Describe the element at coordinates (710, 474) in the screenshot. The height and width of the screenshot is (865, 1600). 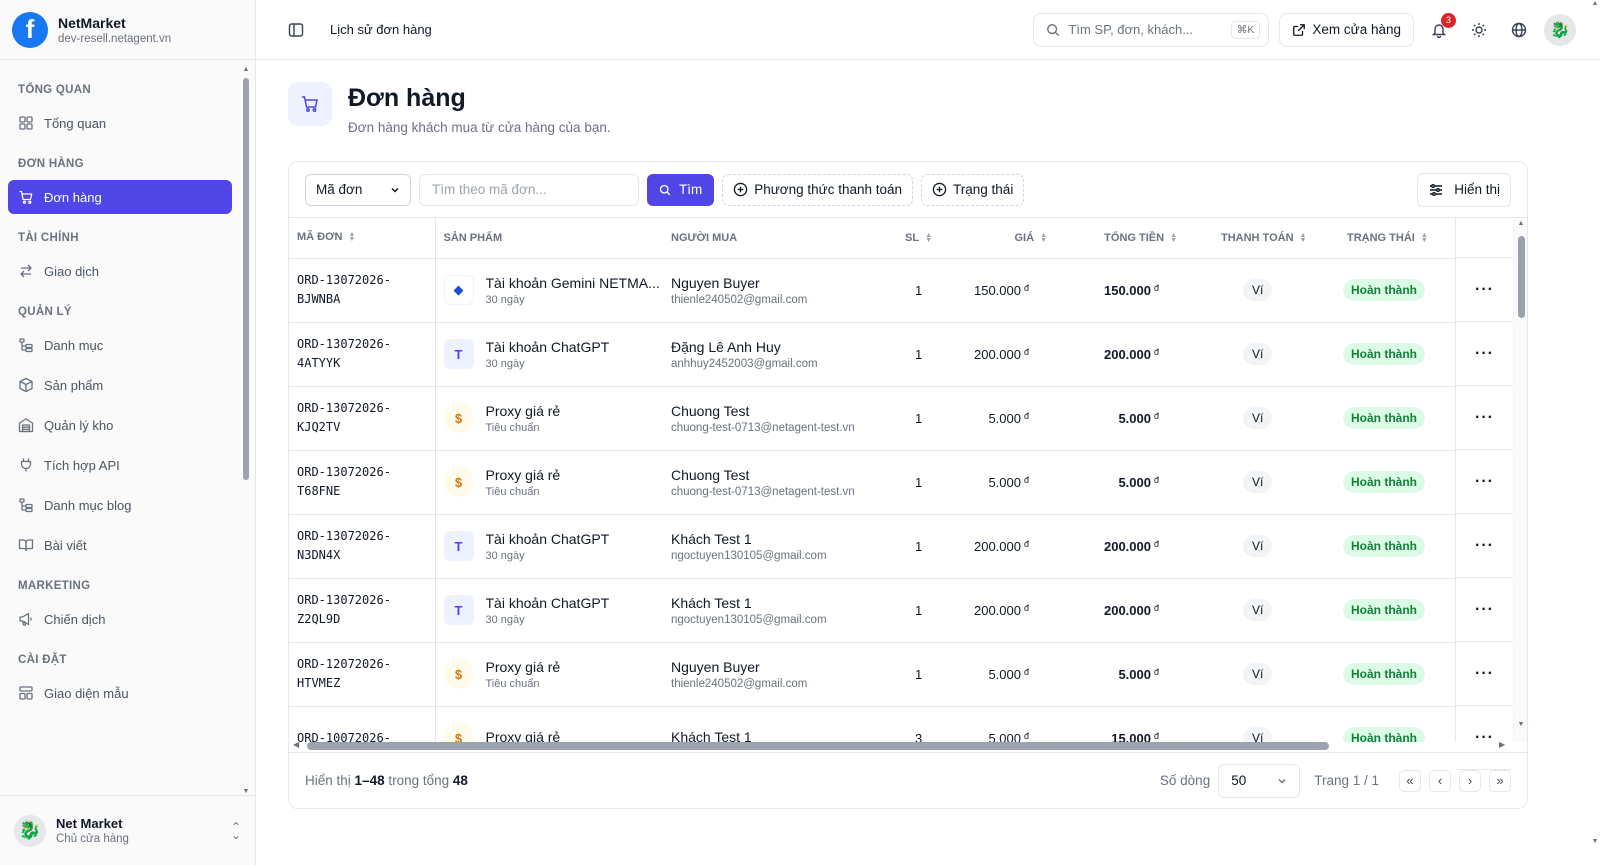
I see `buyer-name: Chuong Test` at that location.